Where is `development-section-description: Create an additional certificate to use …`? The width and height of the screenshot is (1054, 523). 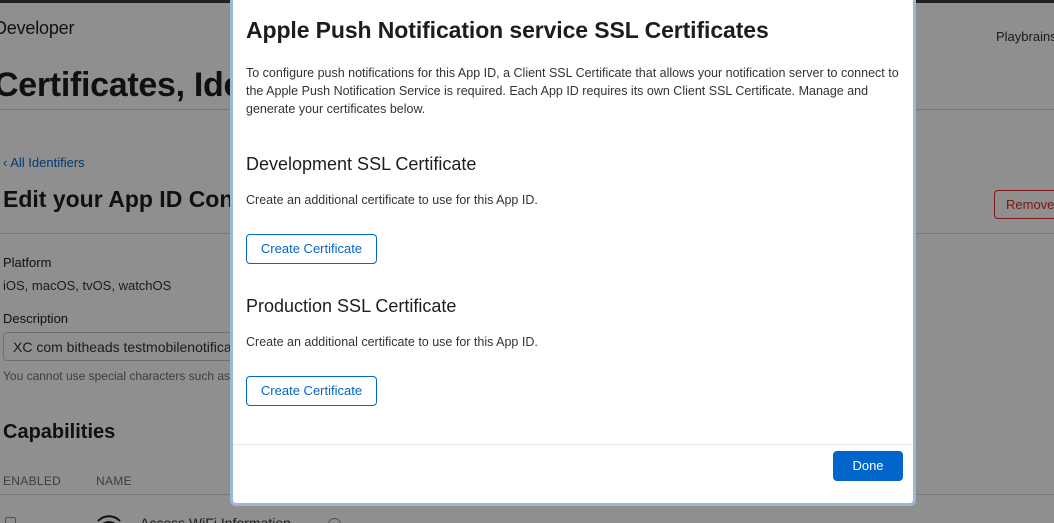 development-section-description: Create an additional certificate to use … is located at coordinates (392, 200).